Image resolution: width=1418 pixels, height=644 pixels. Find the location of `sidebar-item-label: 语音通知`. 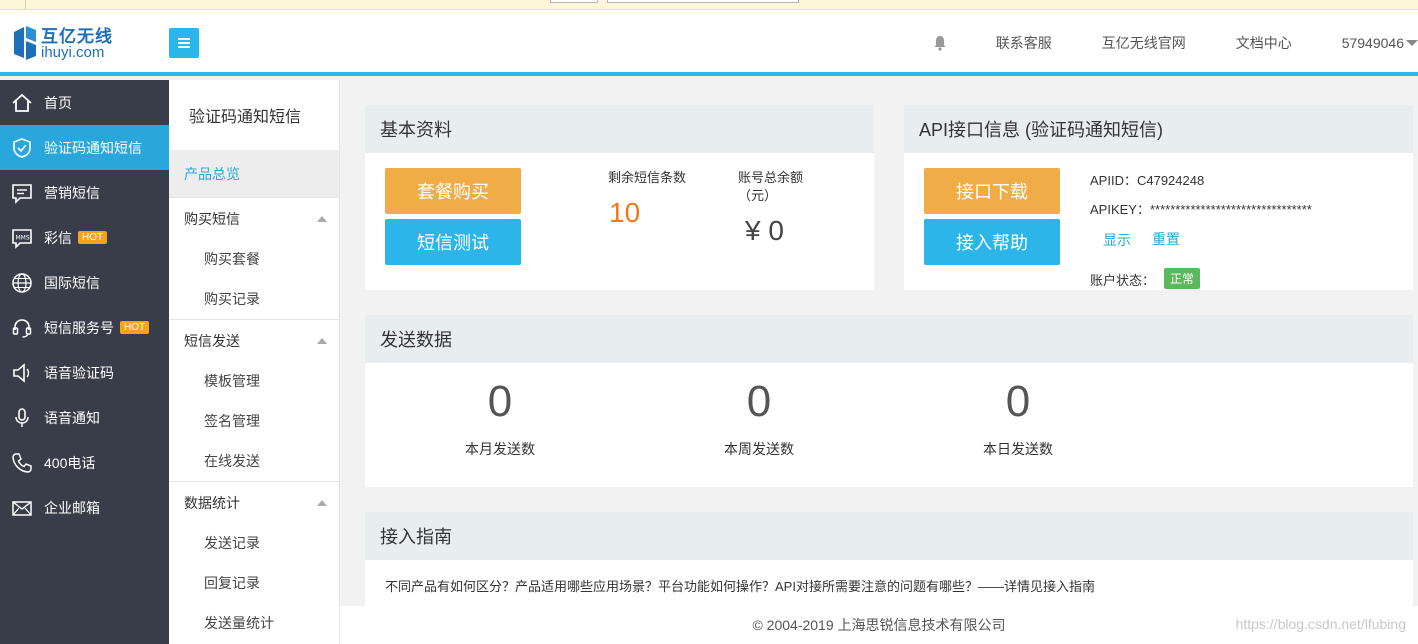

sidebar-item-label: 语音通知 is located at coordinates (72, 417).